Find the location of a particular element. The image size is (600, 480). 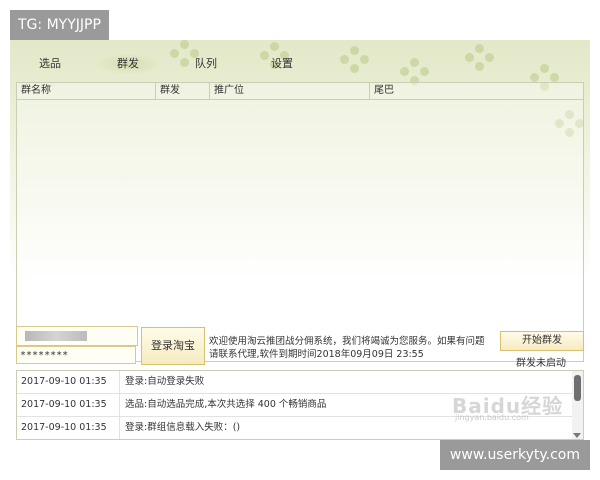

column-header-tail: 尾巴 is located at coordinates (471, 91).